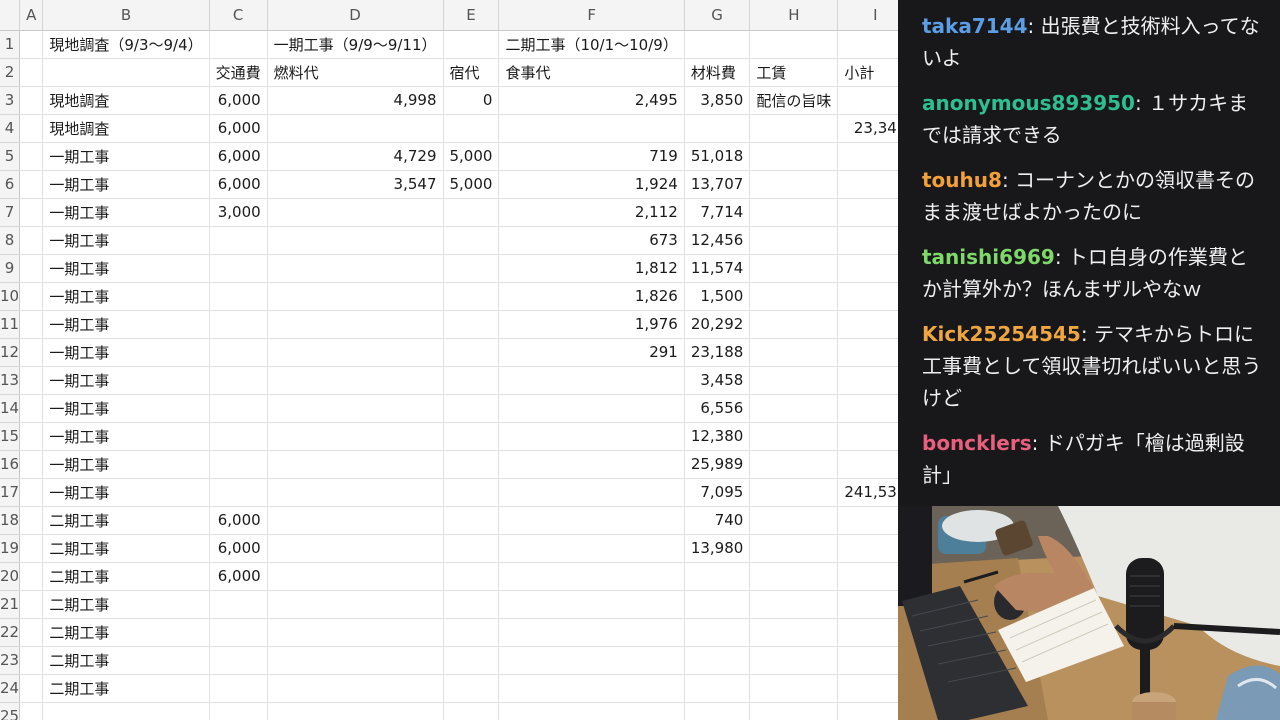 The height and width of the screenshot is (720, 1280). What do you see at coordinates (126, 711) in the screenshot?
I see `cell-b25` at bounding box center [126, 711].